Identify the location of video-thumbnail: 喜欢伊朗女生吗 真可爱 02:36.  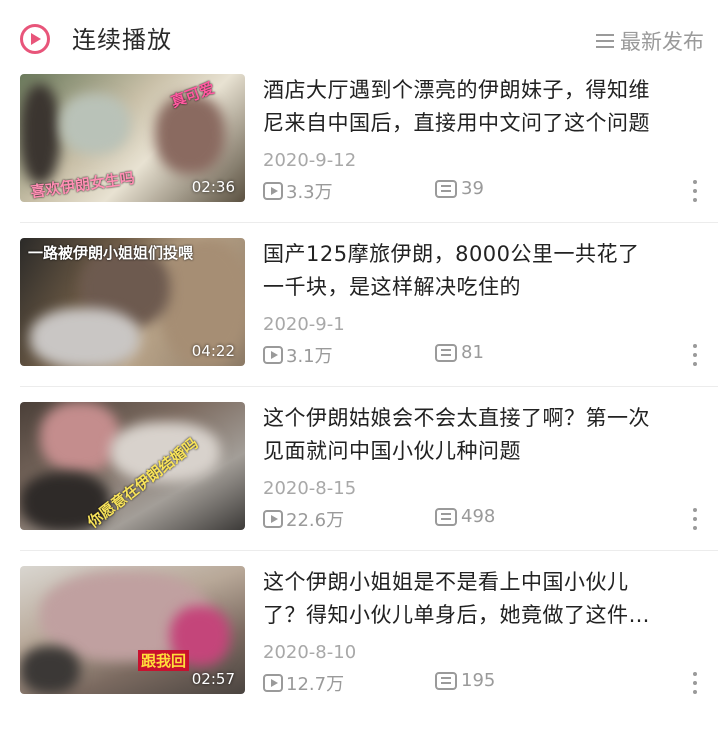
(132, 138).